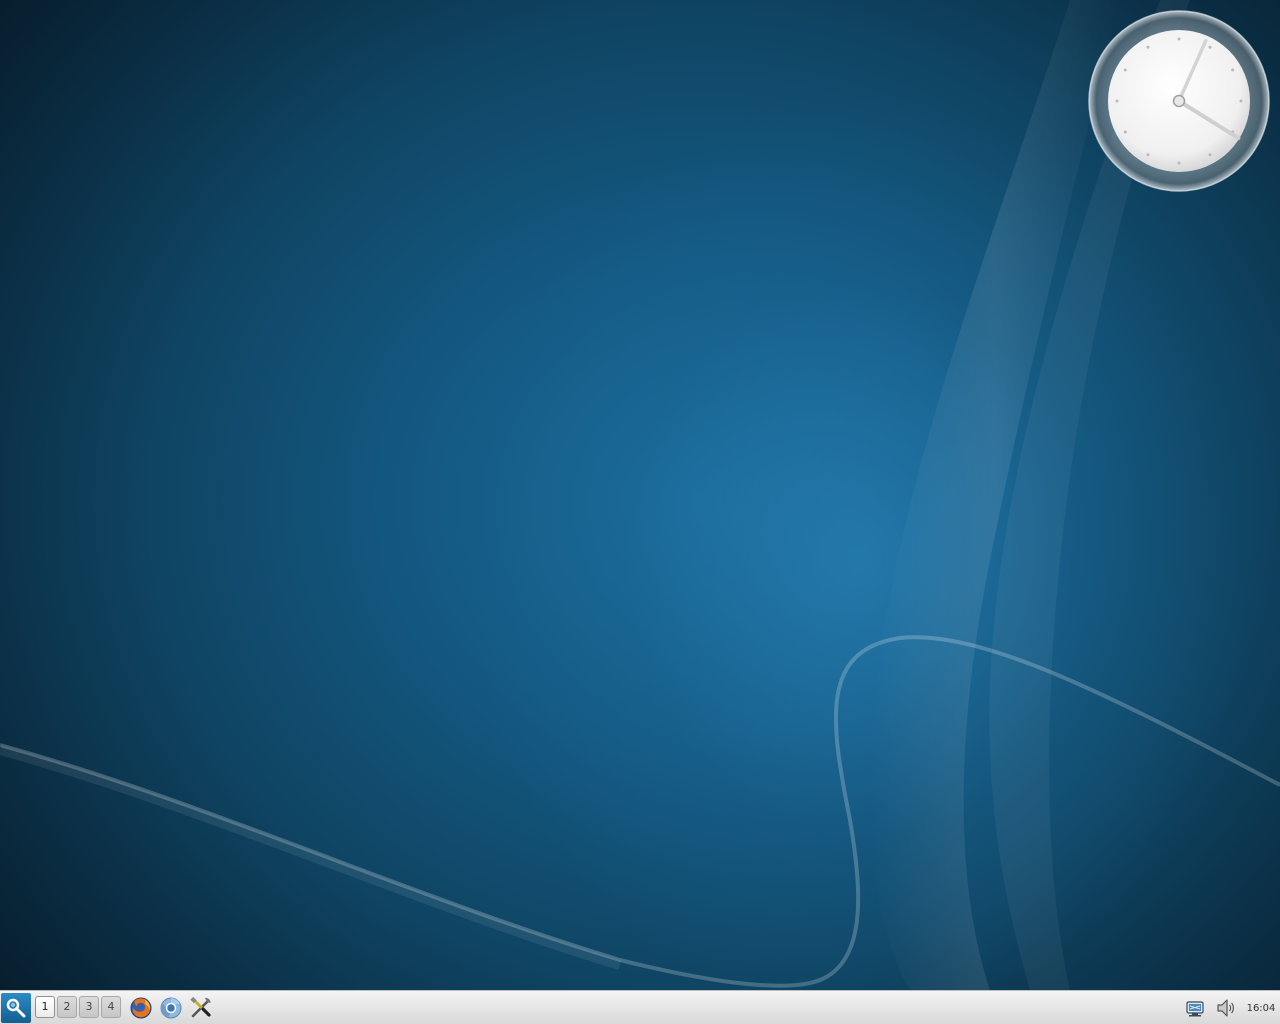  I want to click on firefox-launch-button, so click(141, 1008).